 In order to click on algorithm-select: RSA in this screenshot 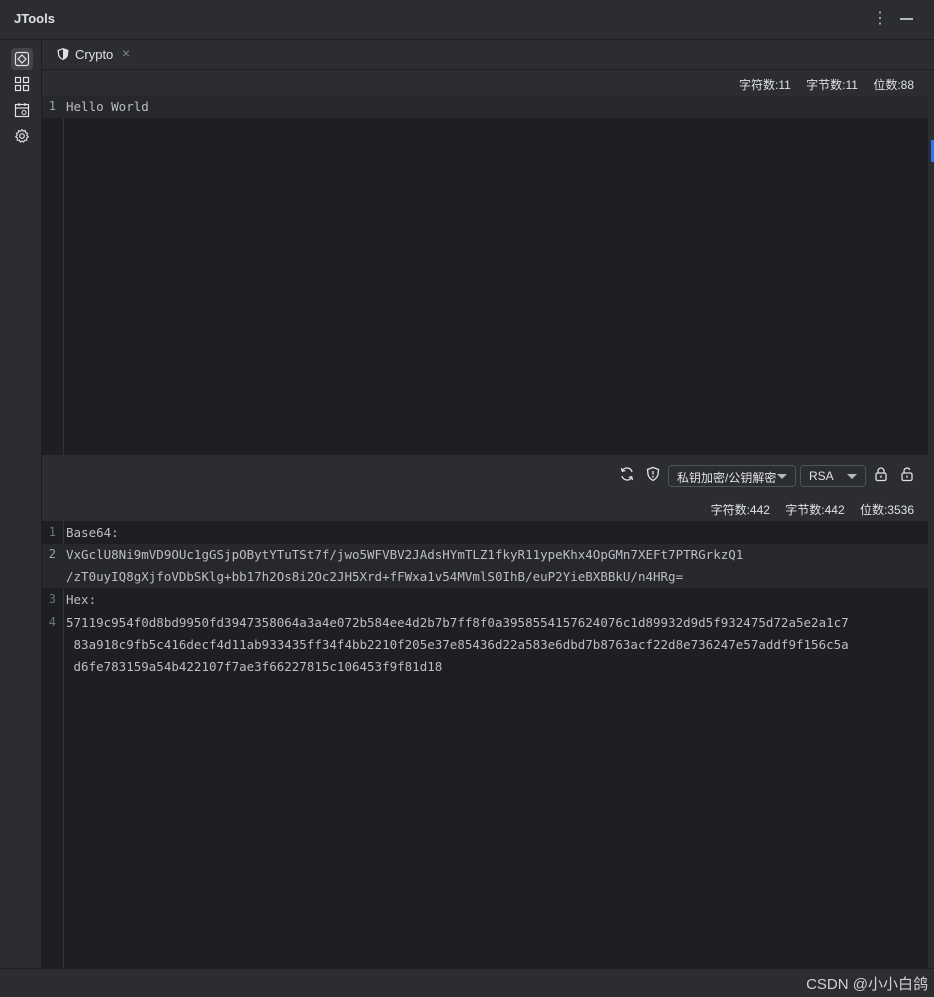, I will do `click(833, 476)`.